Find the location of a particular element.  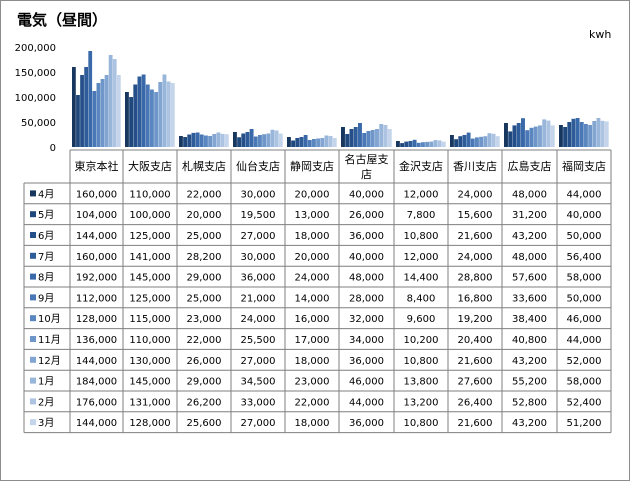

data-label: 48,000 is located at coordinates (529, 257).